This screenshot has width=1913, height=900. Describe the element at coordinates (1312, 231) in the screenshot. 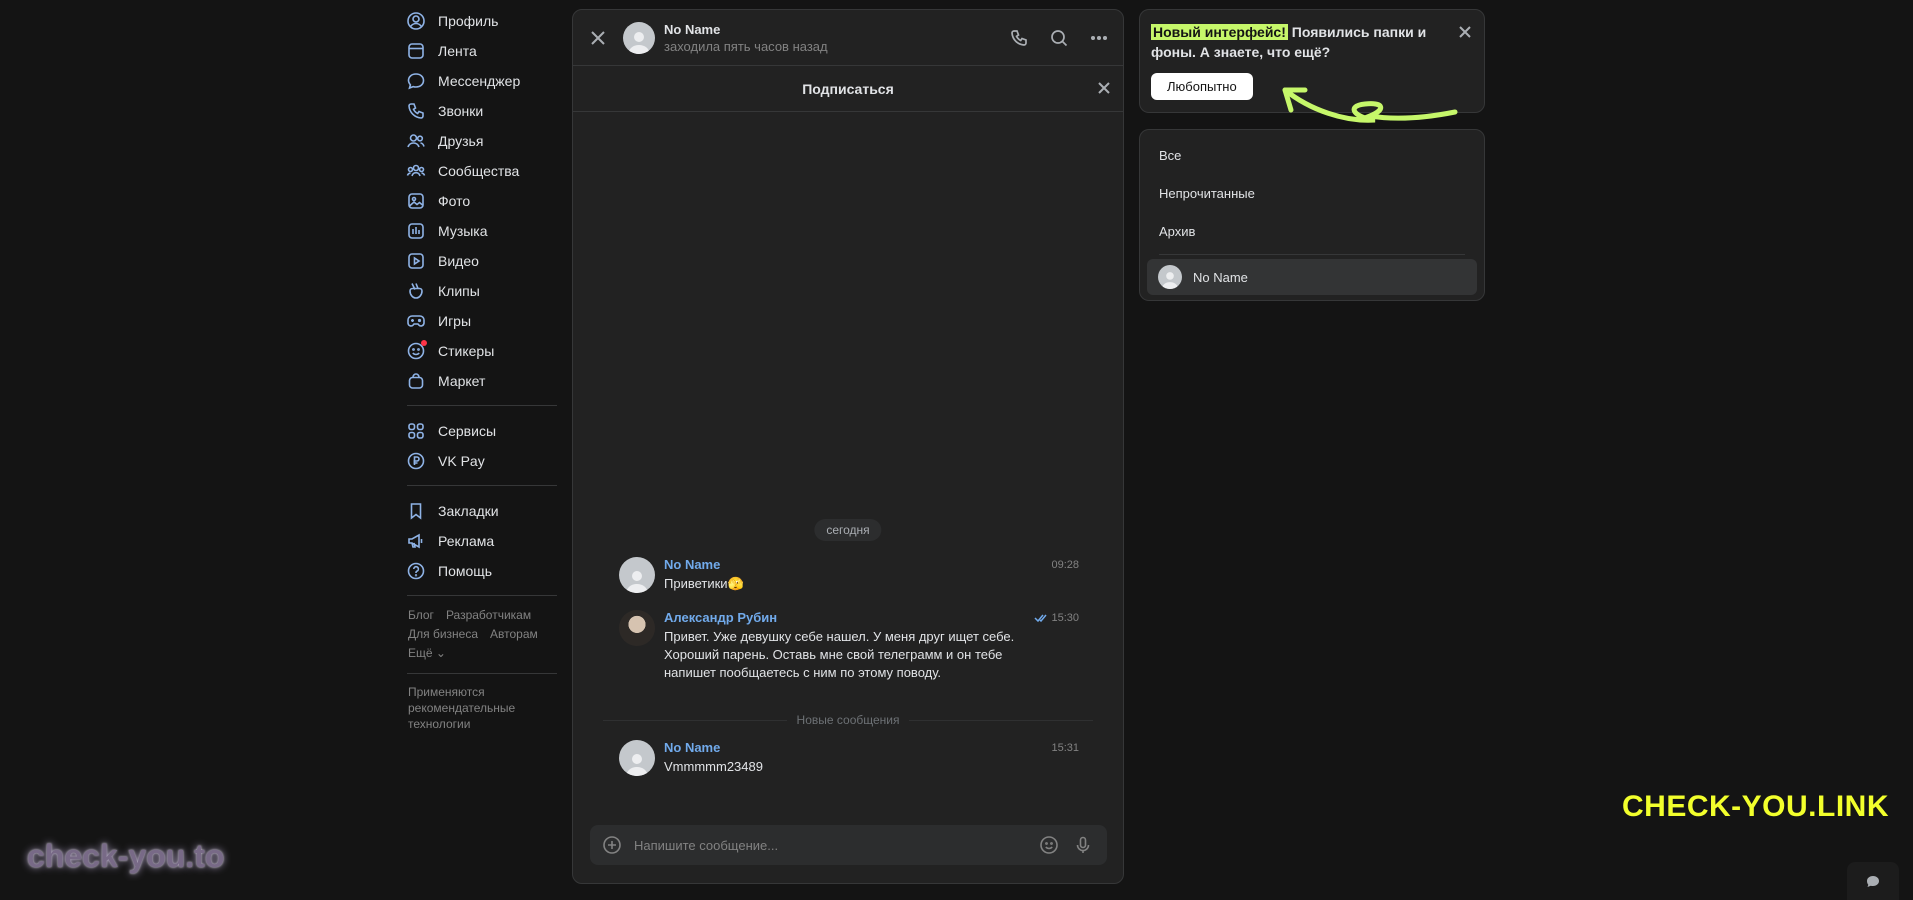

I see `folder-archive: Архив` at that location.